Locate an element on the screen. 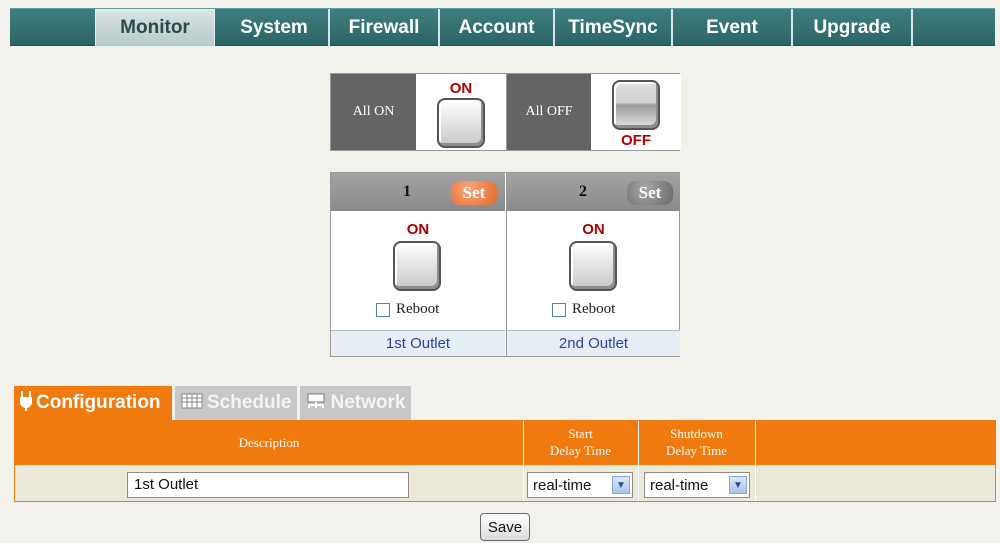 The height and width of the screenshot is (543, 1000). tab-network-label: Network is located at coordinates (368, 402).